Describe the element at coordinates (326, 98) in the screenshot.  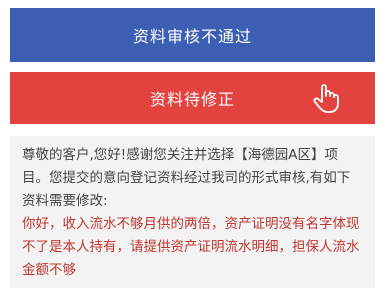
I see `tap-hand-icon` at that location.